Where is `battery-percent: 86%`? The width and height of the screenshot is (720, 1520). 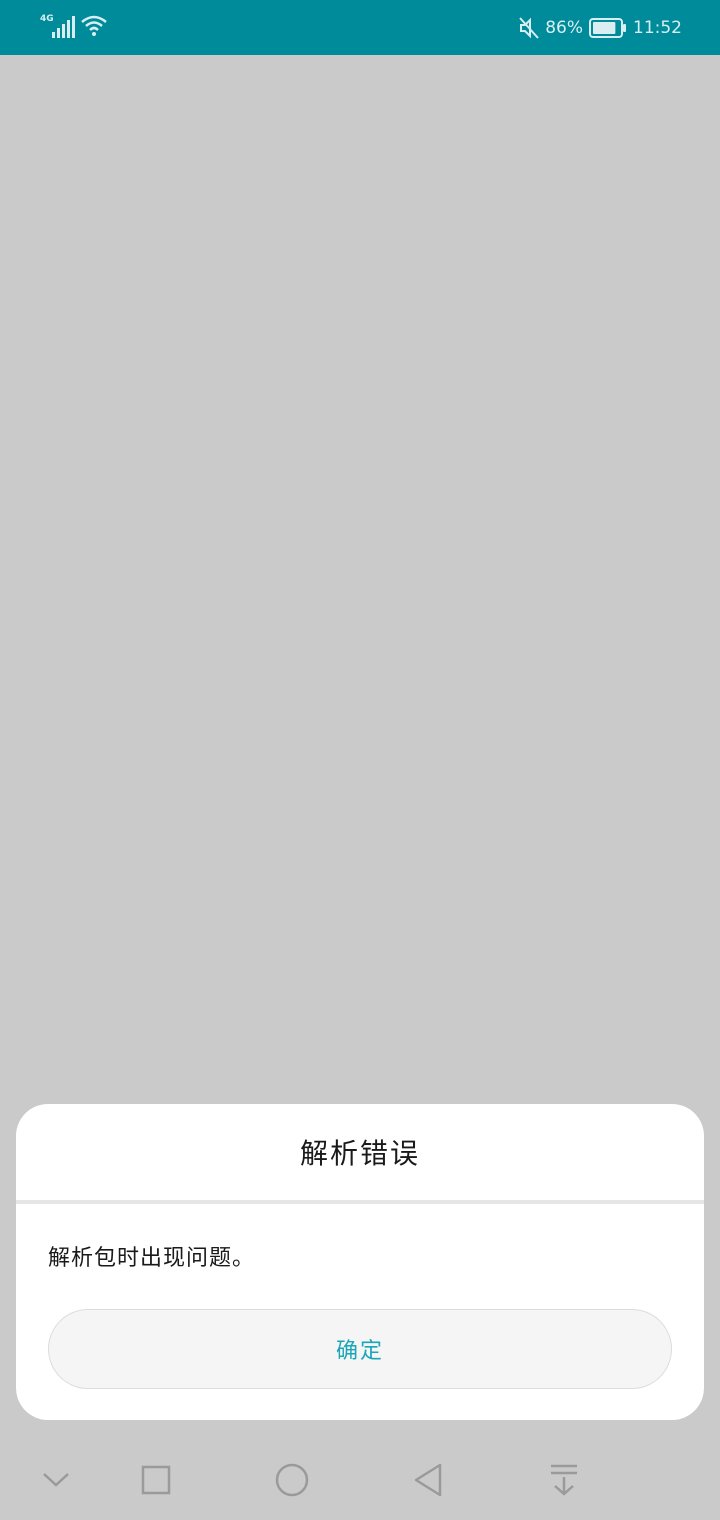 battery-percent: 86% is located at coordinates (564, 28).